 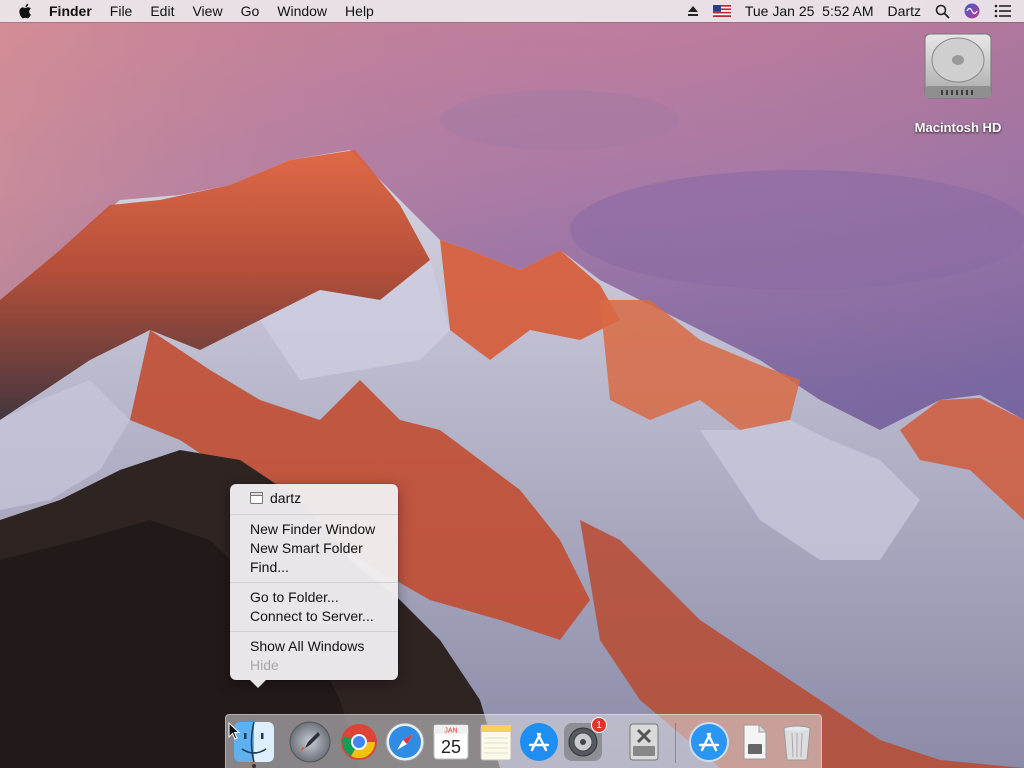 I want to click on safari-compass-icon, so click(x=405, y=742).